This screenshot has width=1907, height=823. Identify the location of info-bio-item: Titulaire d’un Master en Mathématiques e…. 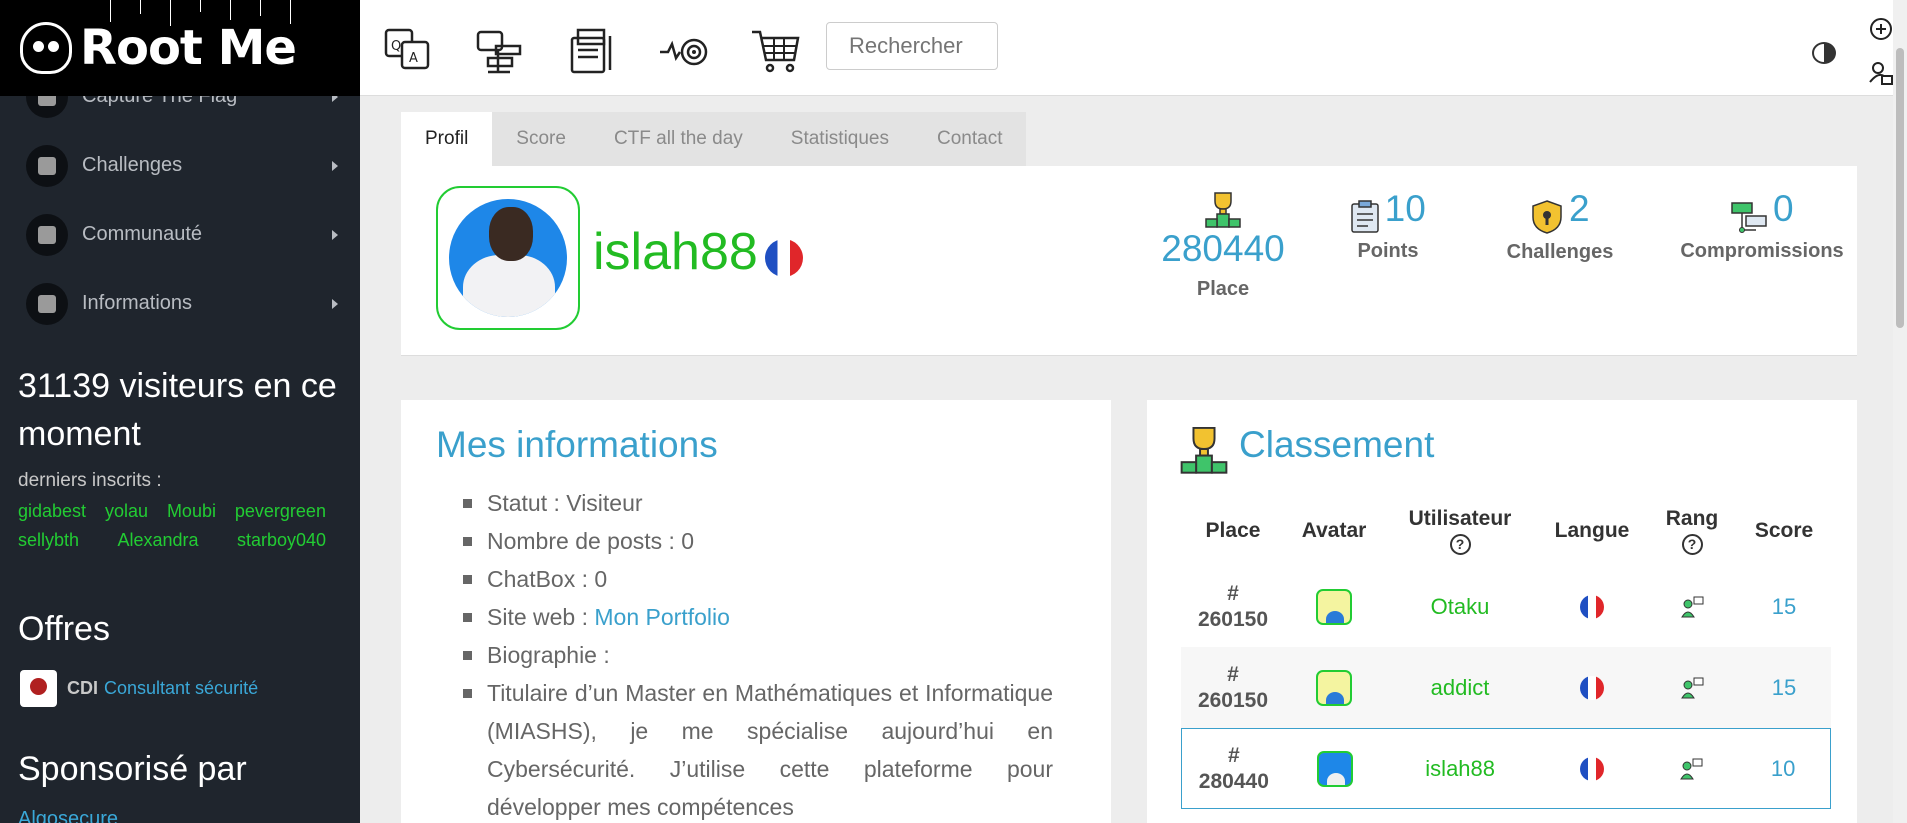
(758, 748).